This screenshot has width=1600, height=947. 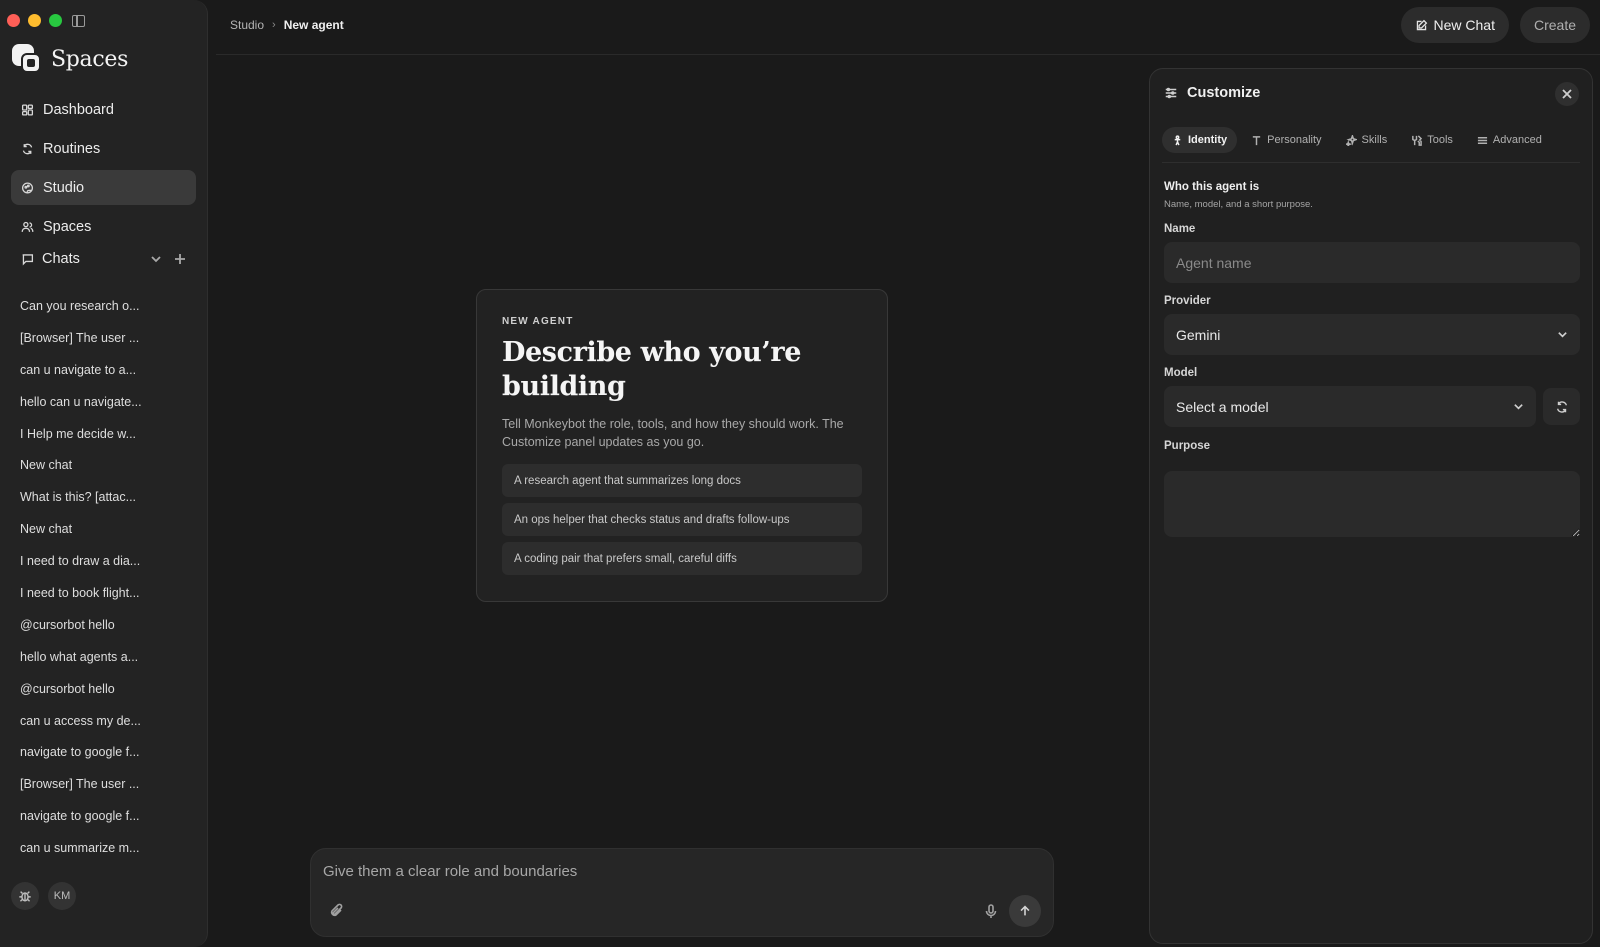 What do you see at coordinates (682, 892) in the screenshot?
I see `composer` at bounding box center [682, 892].